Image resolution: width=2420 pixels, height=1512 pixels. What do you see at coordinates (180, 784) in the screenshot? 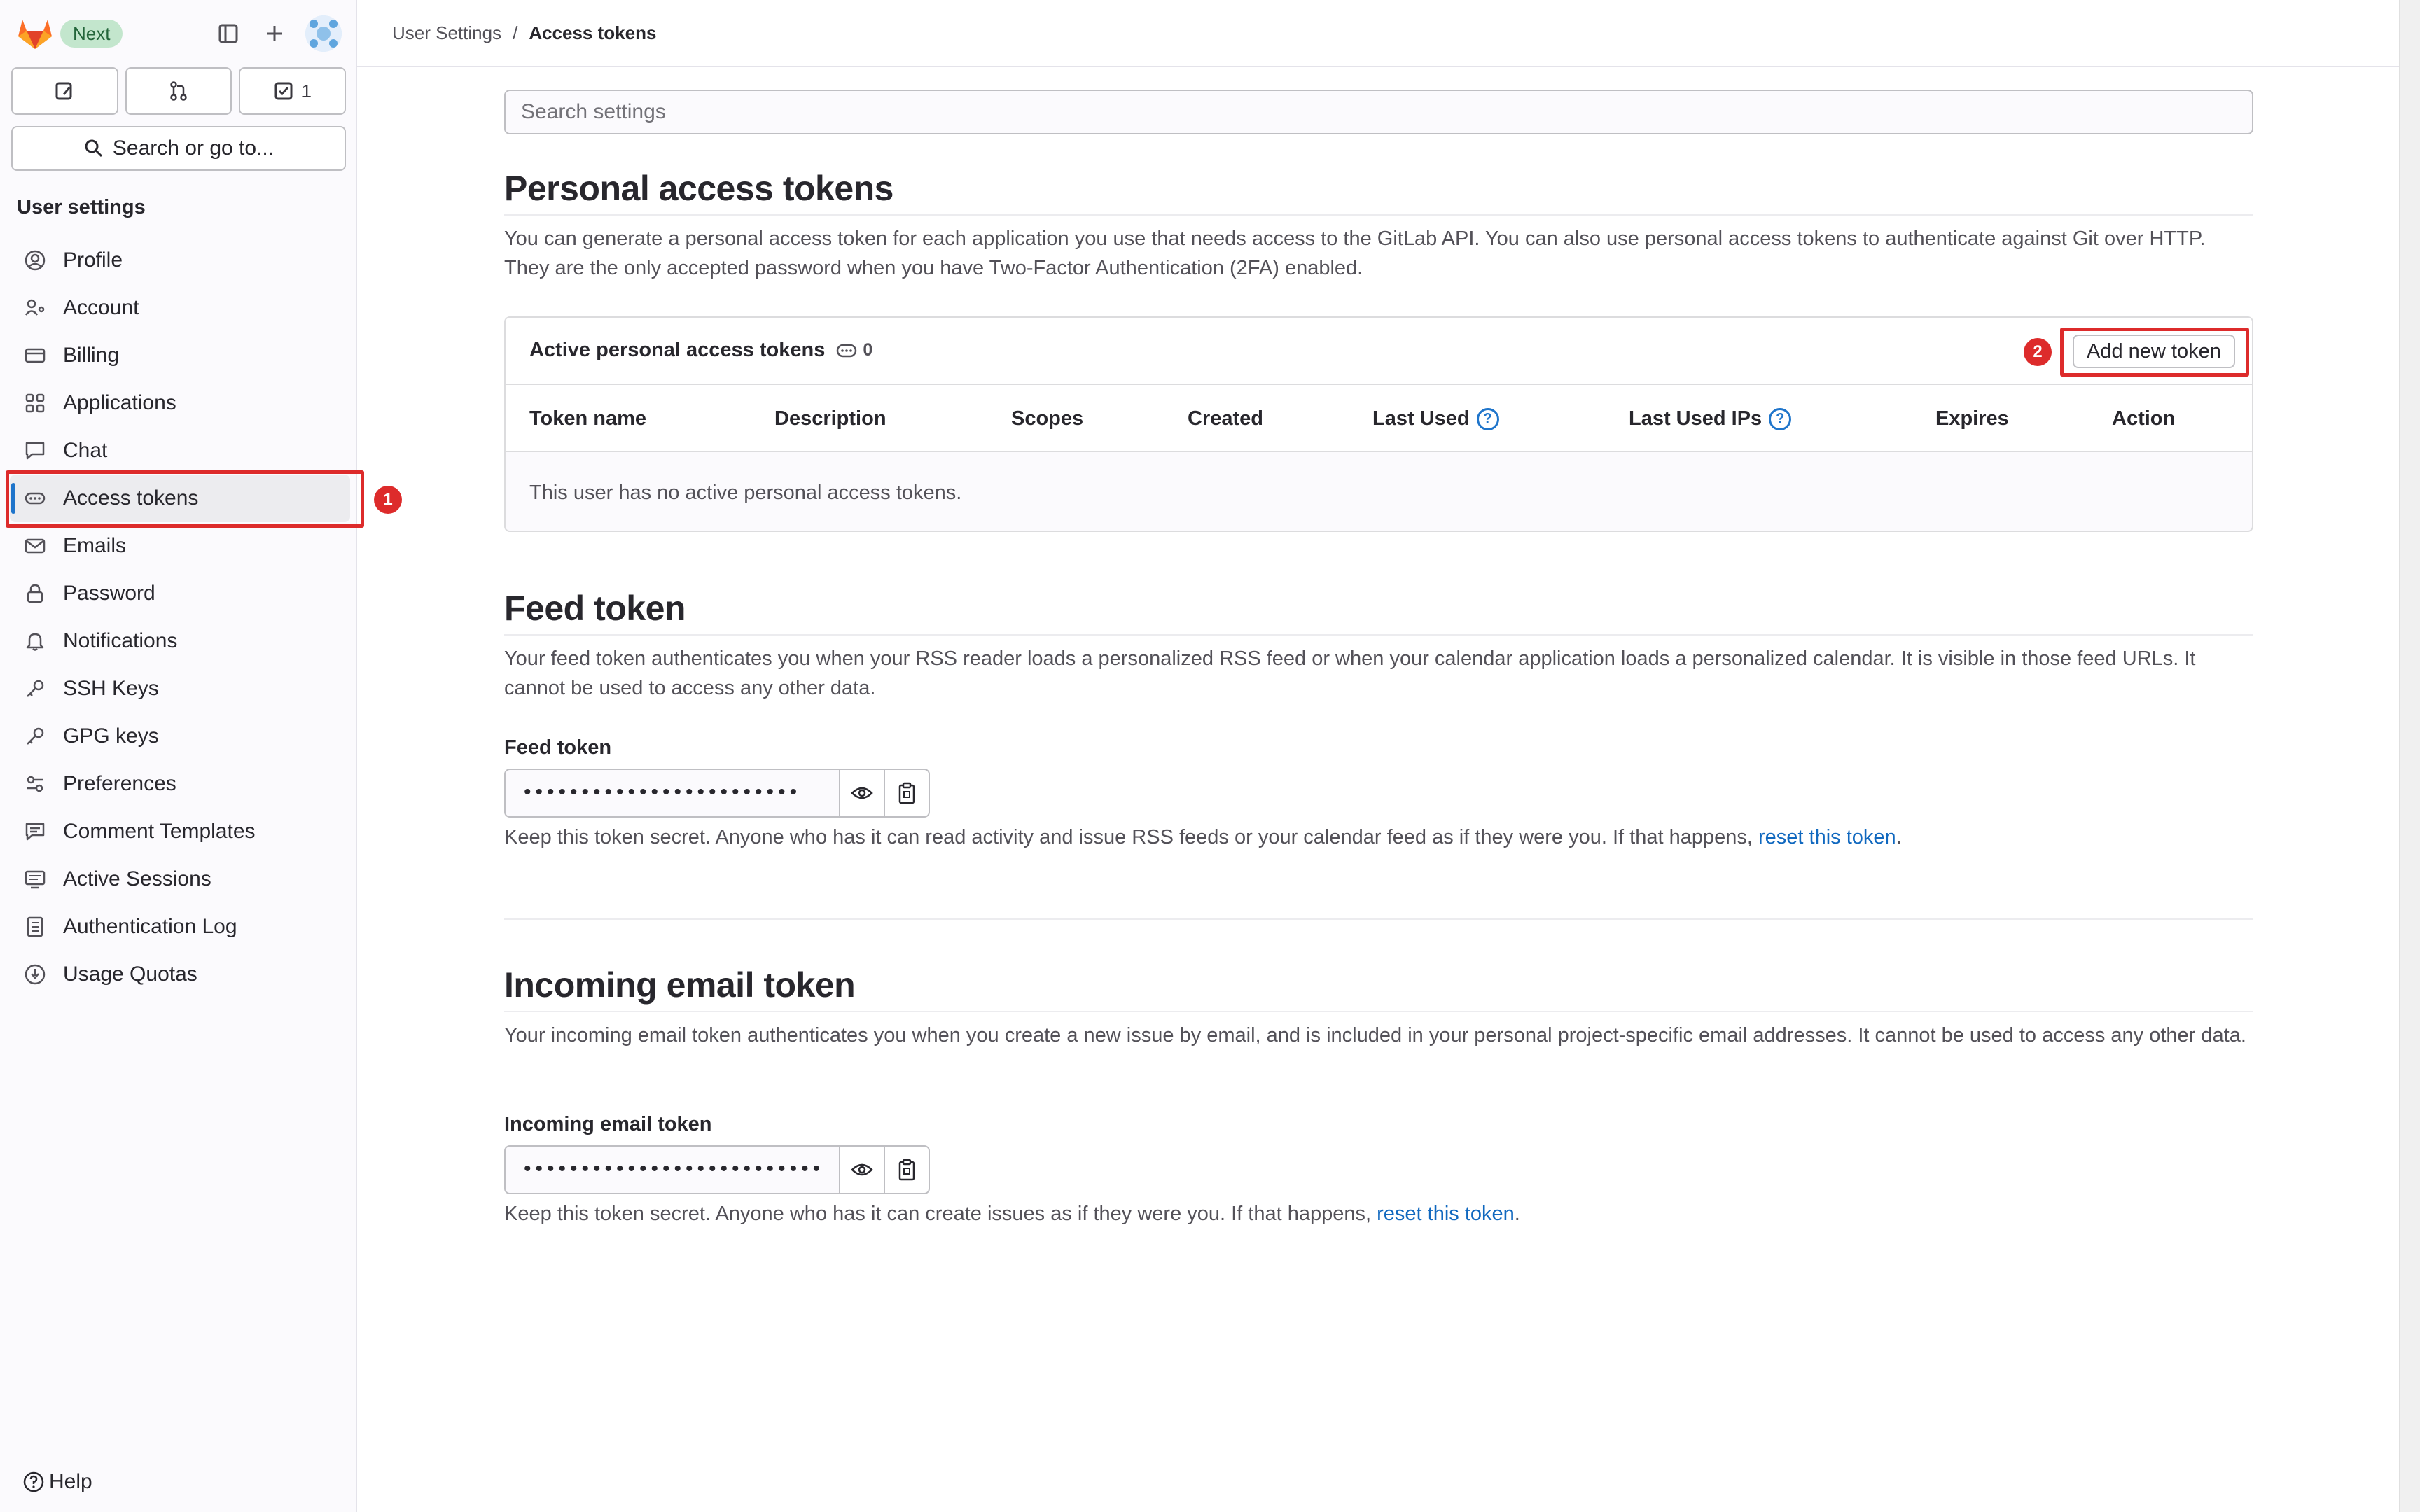
I see `sidebar-item-preferences: Preferences` at bounding box center [180, 784].